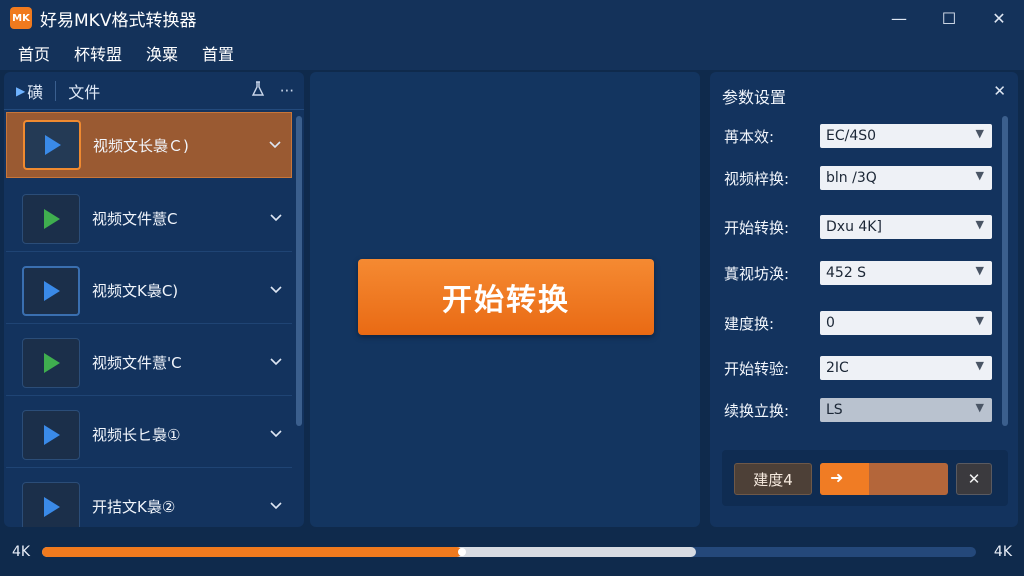  Describe the element at coordinates (906, 178) in the screenshot. I see `setting-select: bln /3Q ▼` at that location.